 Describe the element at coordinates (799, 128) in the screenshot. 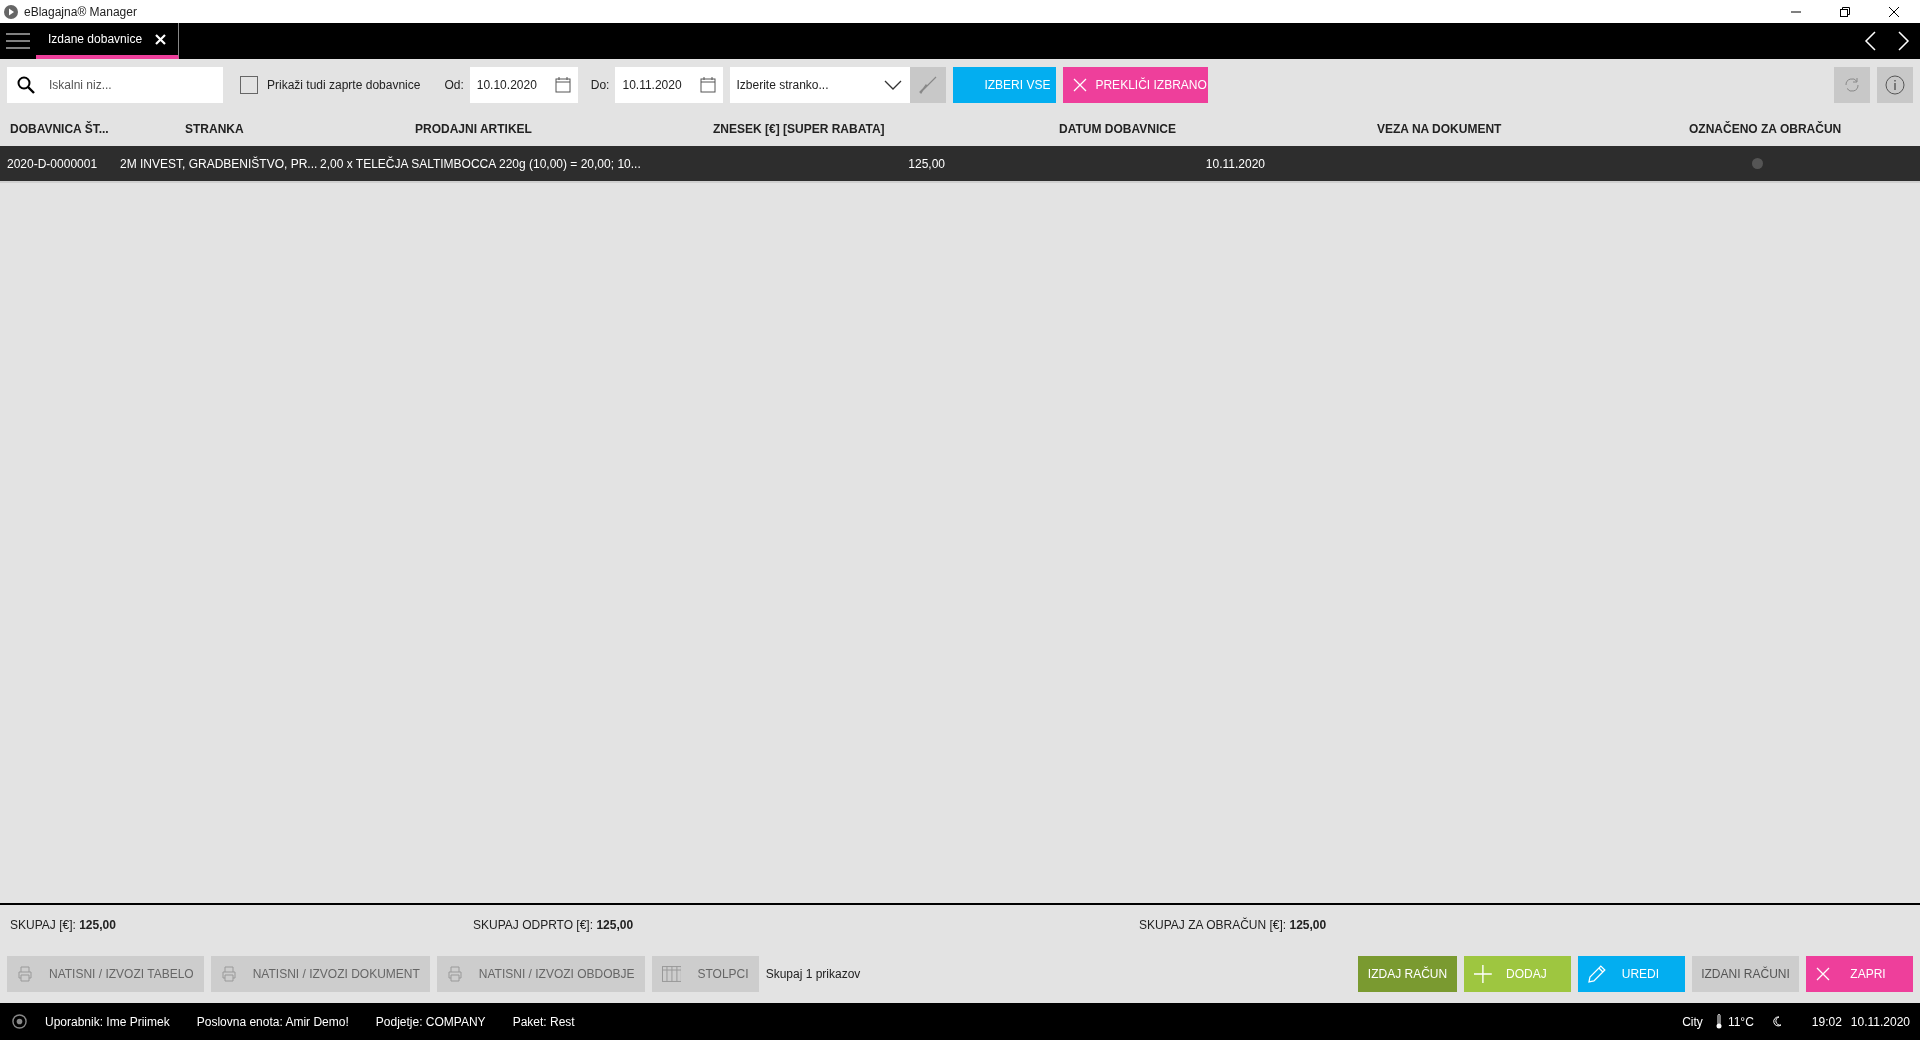

I see `column-header: ZNESEK [€] [SUPER RABATA]` at that location.